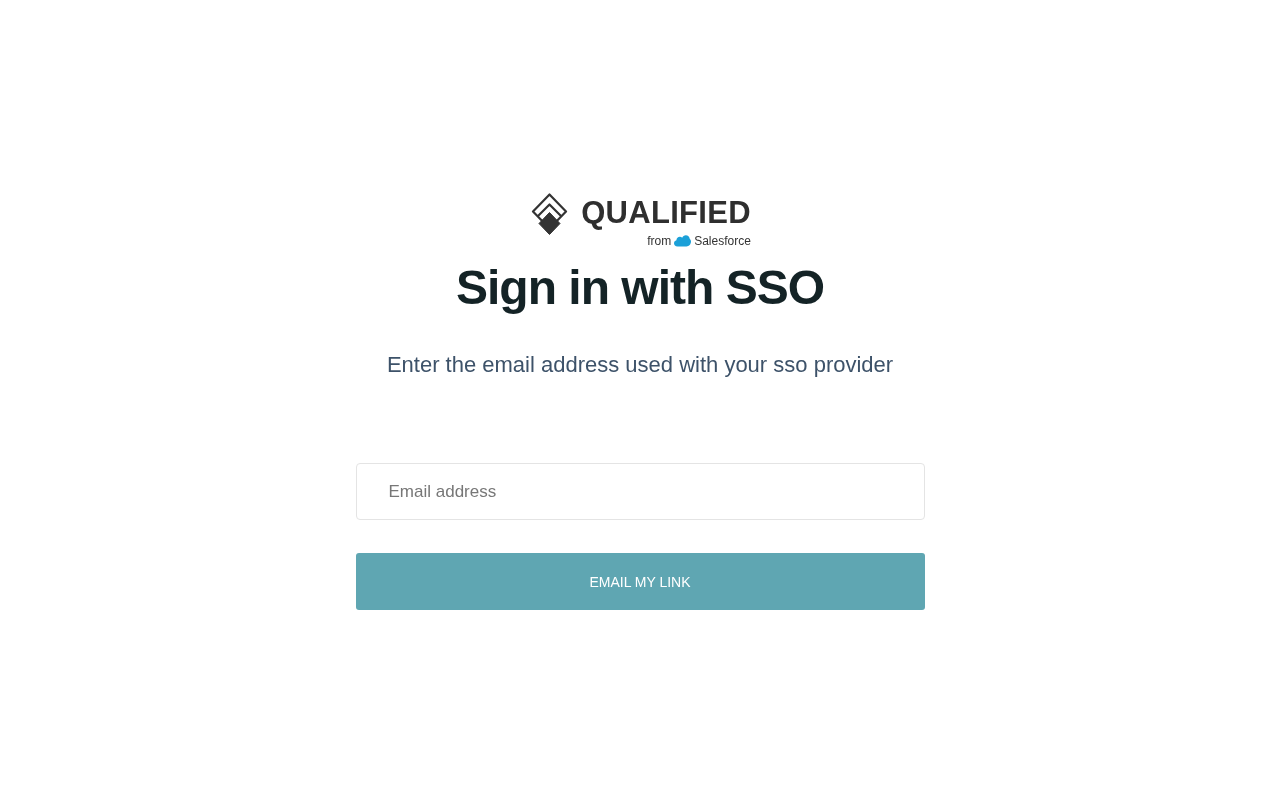 This screenshot has height=800, width=1280. Describe the element at coordinates (640, 581) in the screenshot. I see `email-link-button: EMAIL MY LINK` at that location.